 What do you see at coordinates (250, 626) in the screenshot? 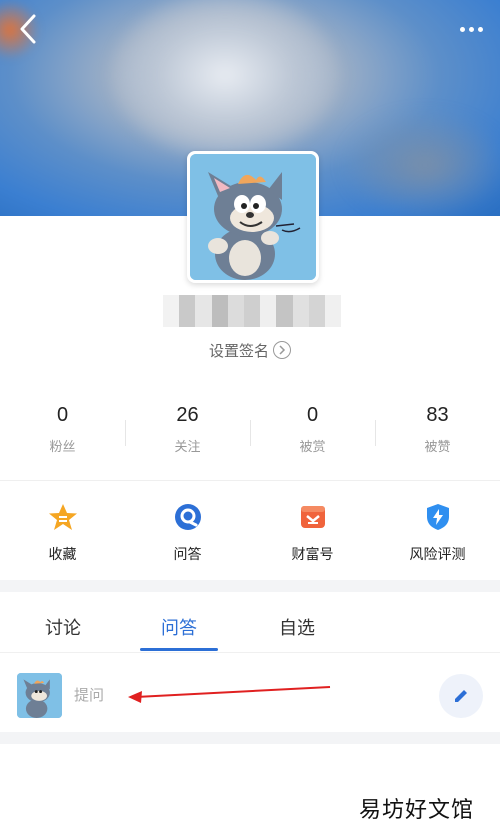
I see `content-tabs: 讨论 问答 自选` at bounding box center [250, 626].